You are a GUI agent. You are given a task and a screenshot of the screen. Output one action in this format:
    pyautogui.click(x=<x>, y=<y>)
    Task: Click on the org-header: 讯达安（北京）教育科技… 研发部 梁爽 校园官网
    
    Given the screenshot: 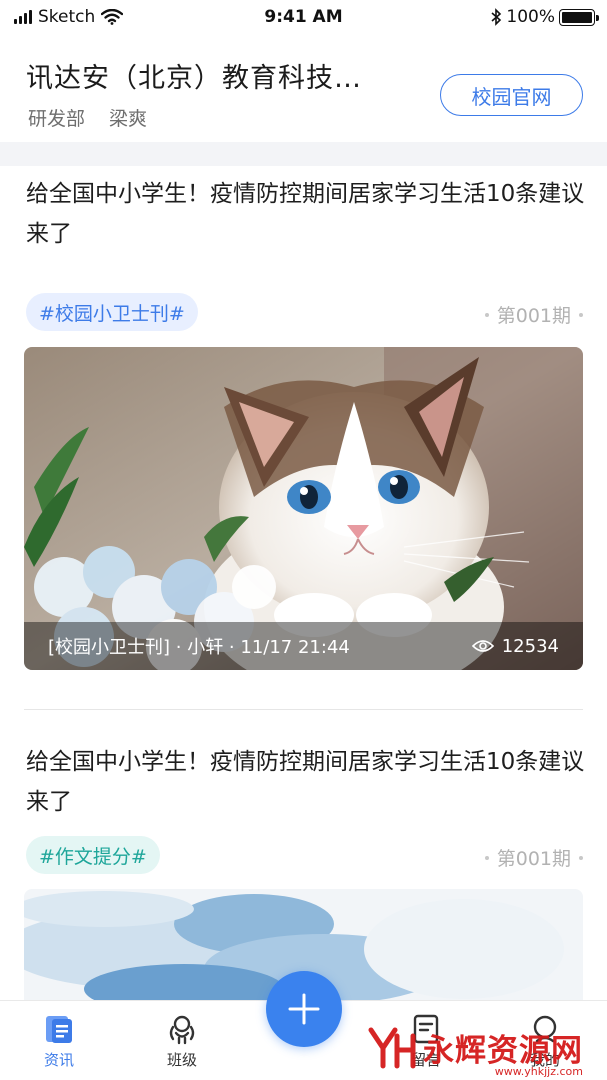 What is the action you would take?
    pyautogui.click(x=303, y=94)
    